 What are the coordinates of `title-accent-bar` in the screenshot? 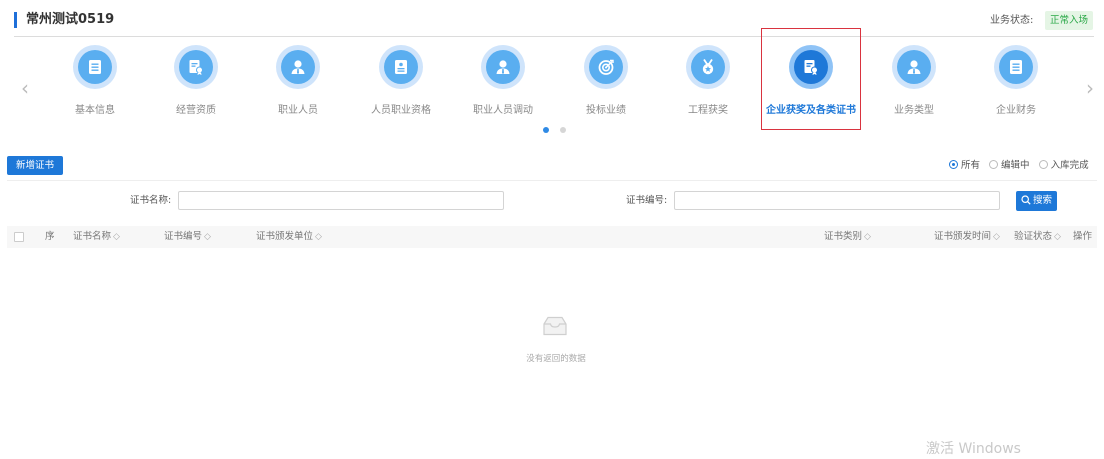 It's located at (15, 20).